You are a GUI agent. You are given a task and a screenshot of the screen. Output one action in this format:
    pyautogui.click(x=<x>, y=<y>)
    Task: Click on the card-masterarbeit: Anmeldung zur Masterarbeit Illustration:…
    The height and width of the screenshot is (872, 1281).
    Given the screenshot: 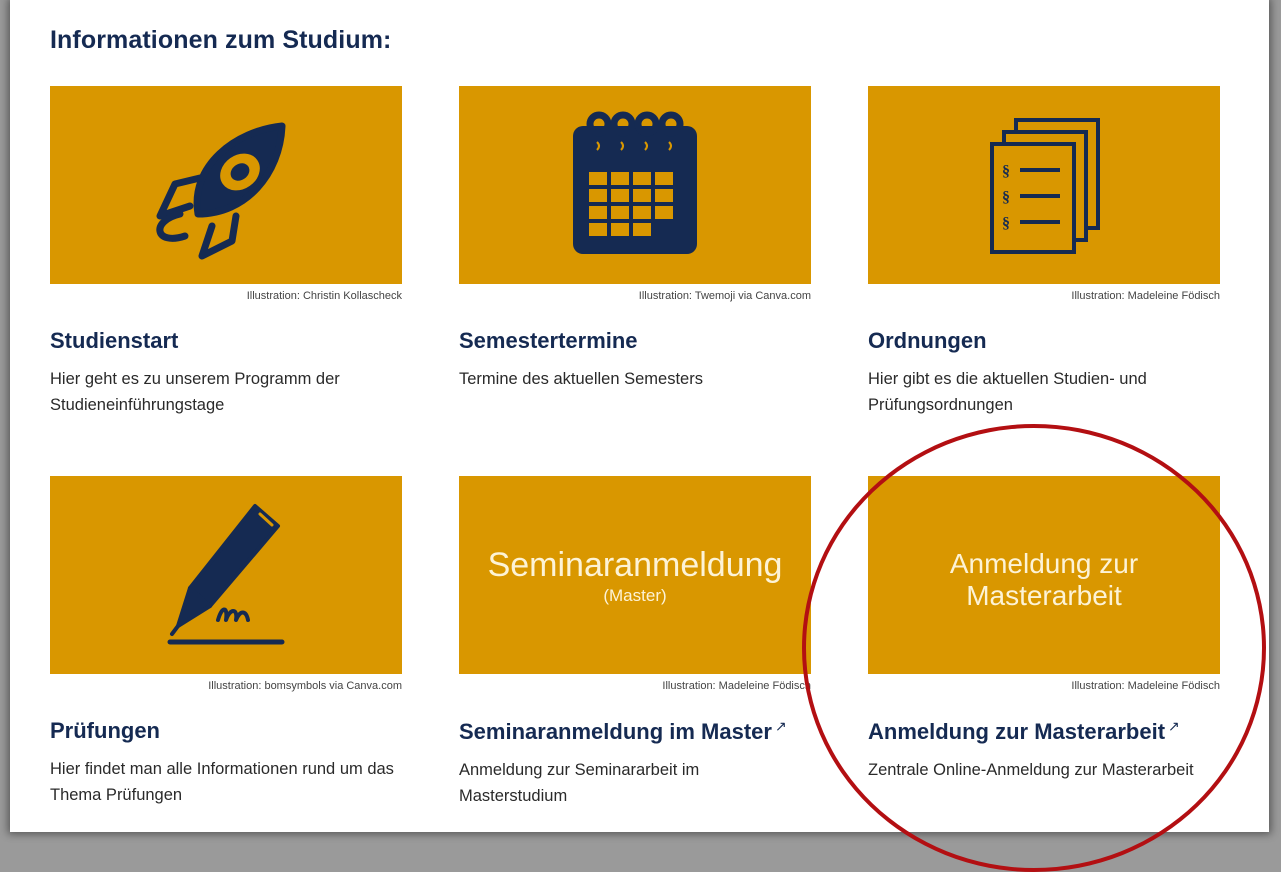 What is the action you would take?
    pyautogui.click(x=1044, y=629)
    